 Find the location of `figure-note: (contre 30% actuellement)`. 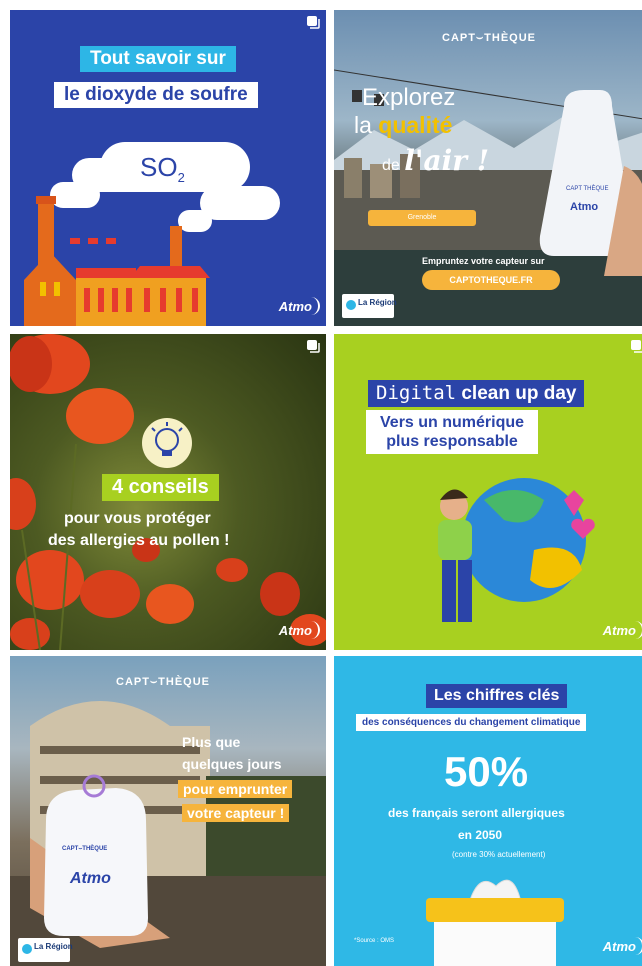

figure-note: (contre 30% actuellement) is located at coordinates (499, 854).